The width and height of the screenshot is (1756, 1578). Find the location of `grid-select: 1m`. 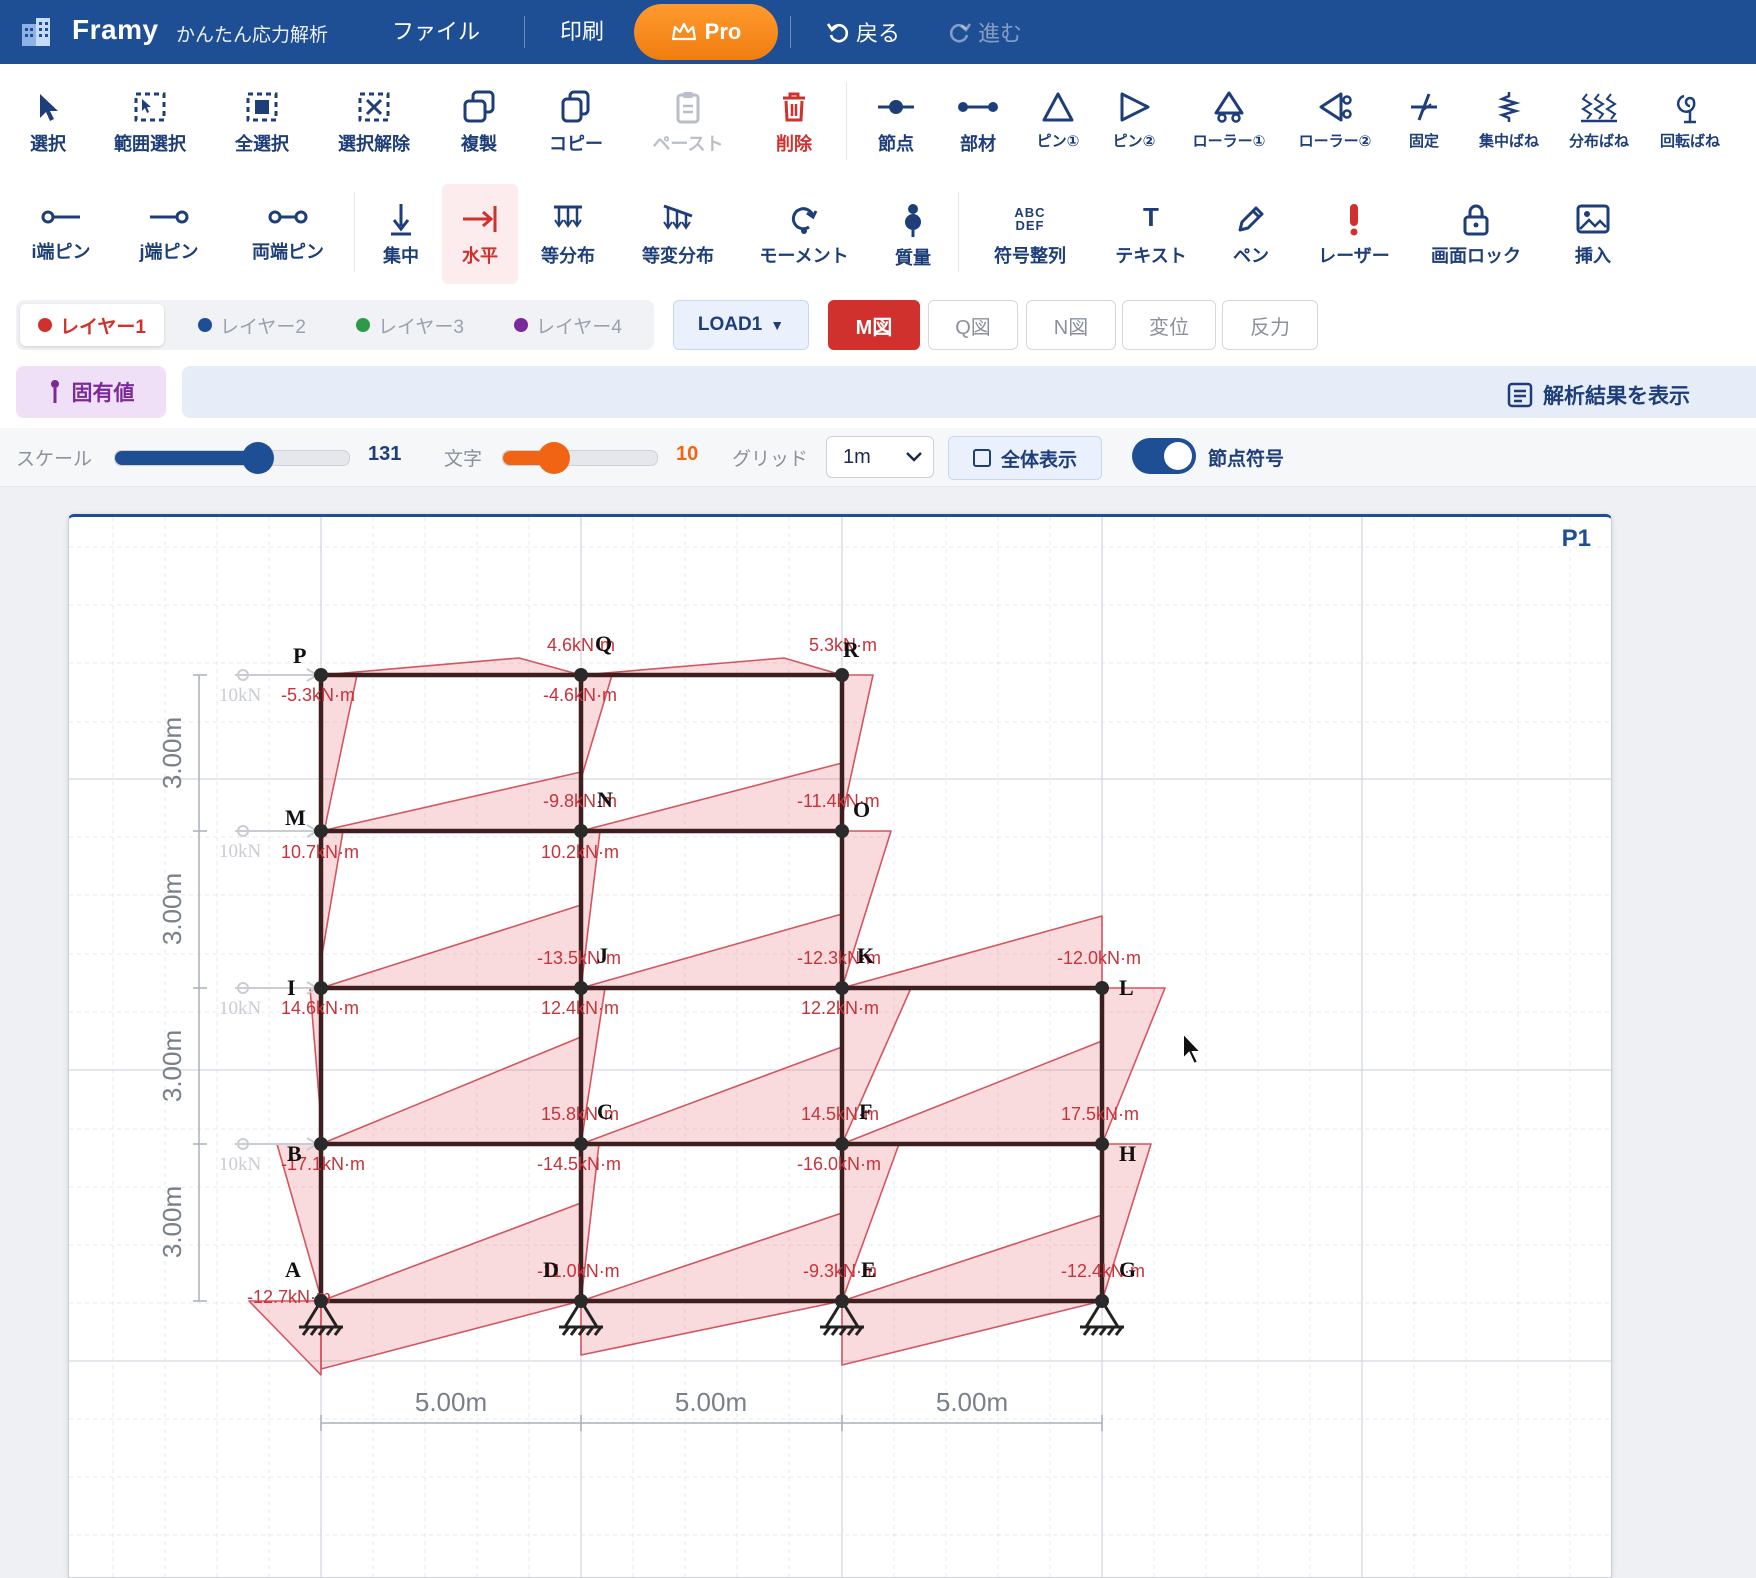

grid-select: 1m is located at coordinates (880, 457).